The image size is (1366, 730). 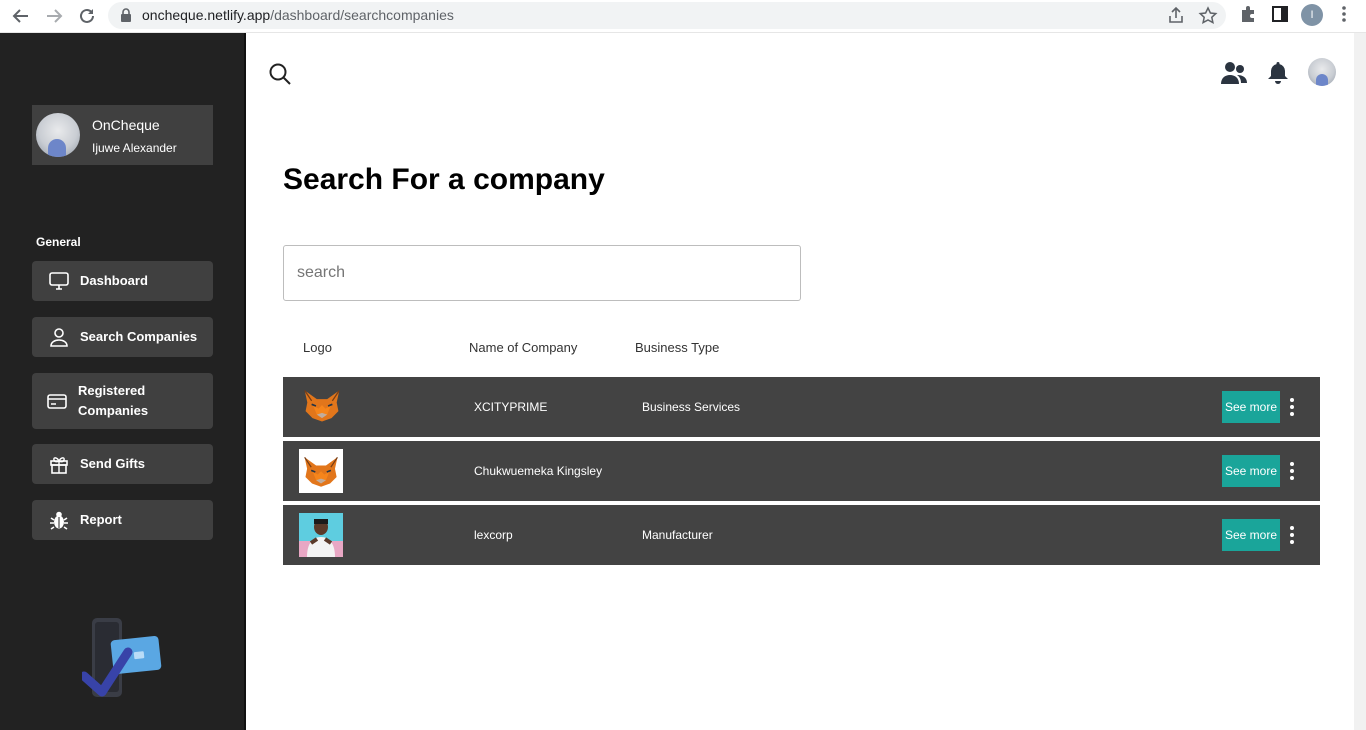 I want to click on company-name: XCITYPRIME, so click(x=511, y=407).